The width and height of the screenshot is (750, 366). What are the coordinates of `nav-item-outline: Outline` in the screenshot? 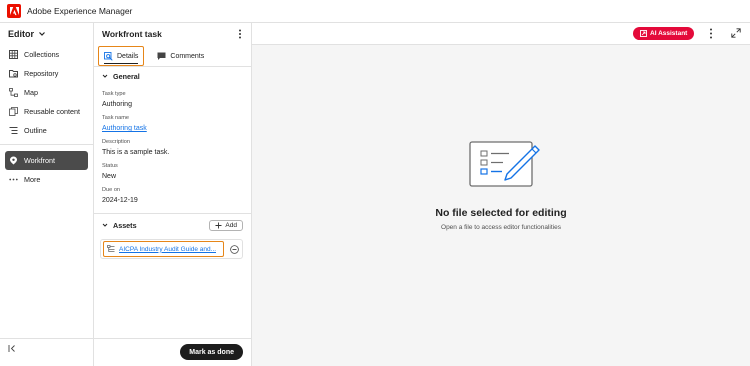 It's located at (46, 130).